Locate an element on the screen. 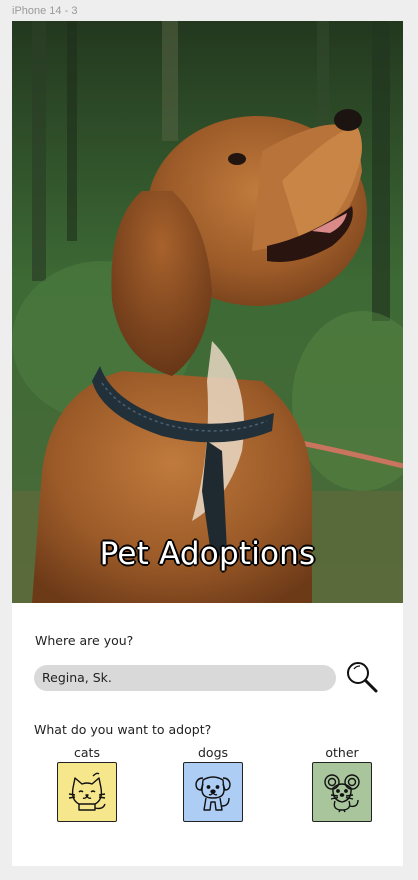  search-button is located at coordinates (362, 677).